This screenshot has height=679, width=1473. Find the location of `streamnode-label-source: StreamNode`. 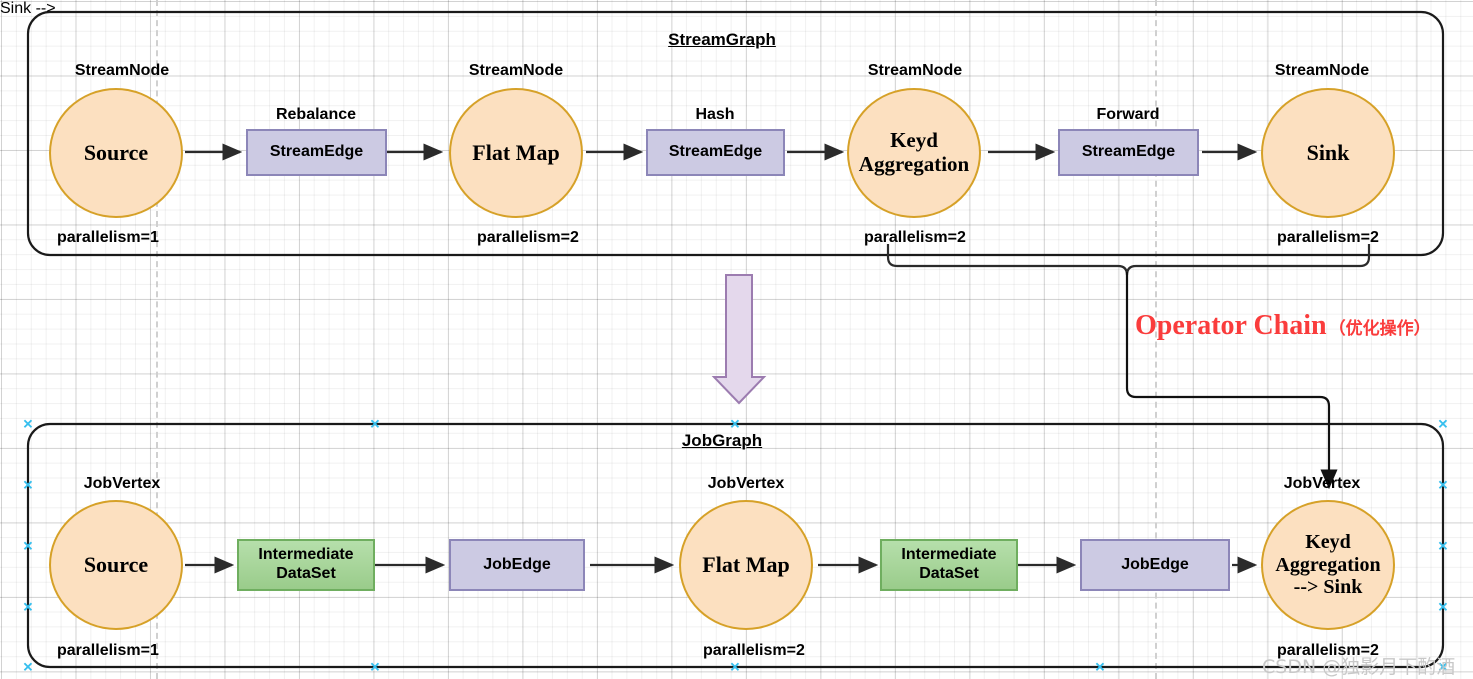

streamnode-label-source: StreamNode is located at coordinates (122, 70).